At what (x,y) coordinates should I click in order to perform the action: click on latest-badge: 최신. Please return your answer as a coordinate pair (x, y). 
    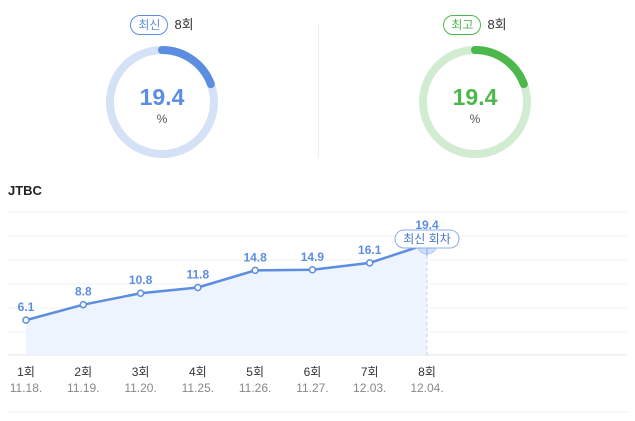
    Looking at the image, I should click on (149, 25).